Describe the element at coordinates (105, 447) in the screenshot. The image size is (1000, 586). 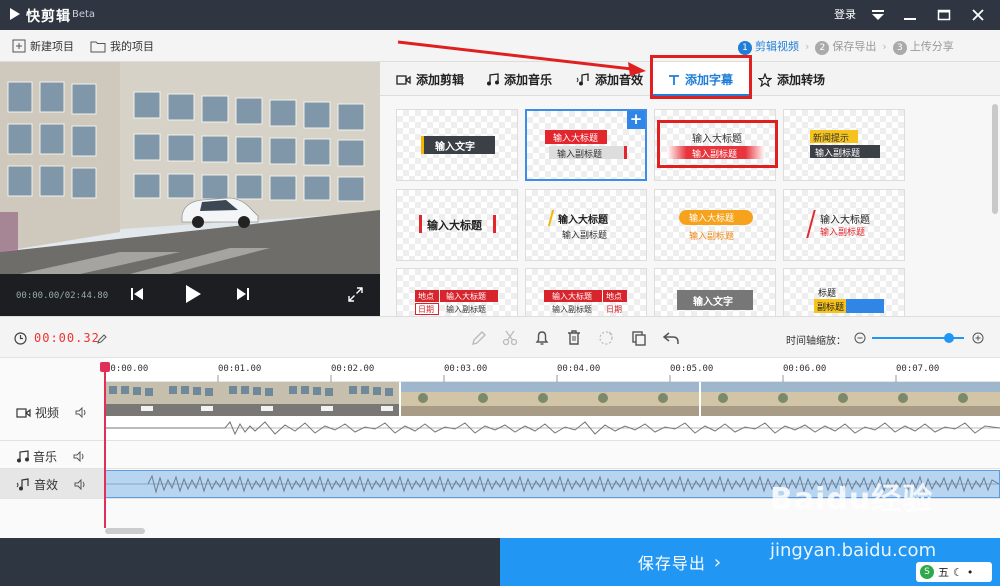
I see `playhead` at that location.